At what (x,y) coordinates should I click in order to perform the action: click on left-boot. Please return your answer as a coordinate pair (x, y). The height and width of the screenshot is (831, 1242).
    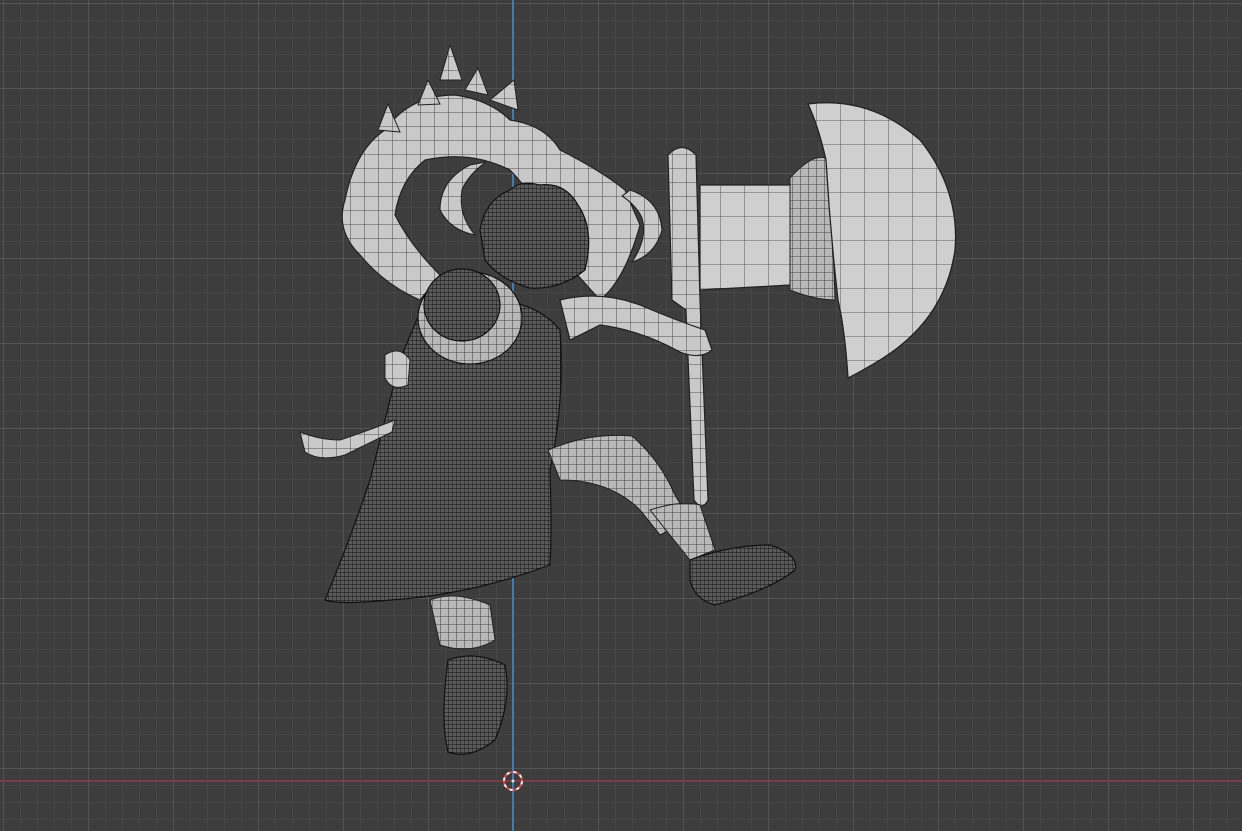
    Looking at the image, I should click on (475, 705).